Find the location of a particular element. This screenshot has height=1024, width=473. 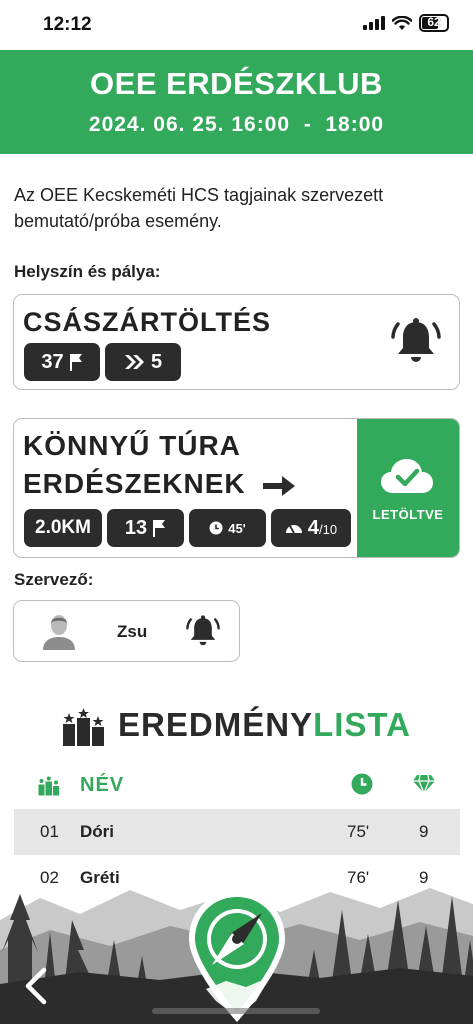

row-time: 75' is located at coordinates (358, 831).